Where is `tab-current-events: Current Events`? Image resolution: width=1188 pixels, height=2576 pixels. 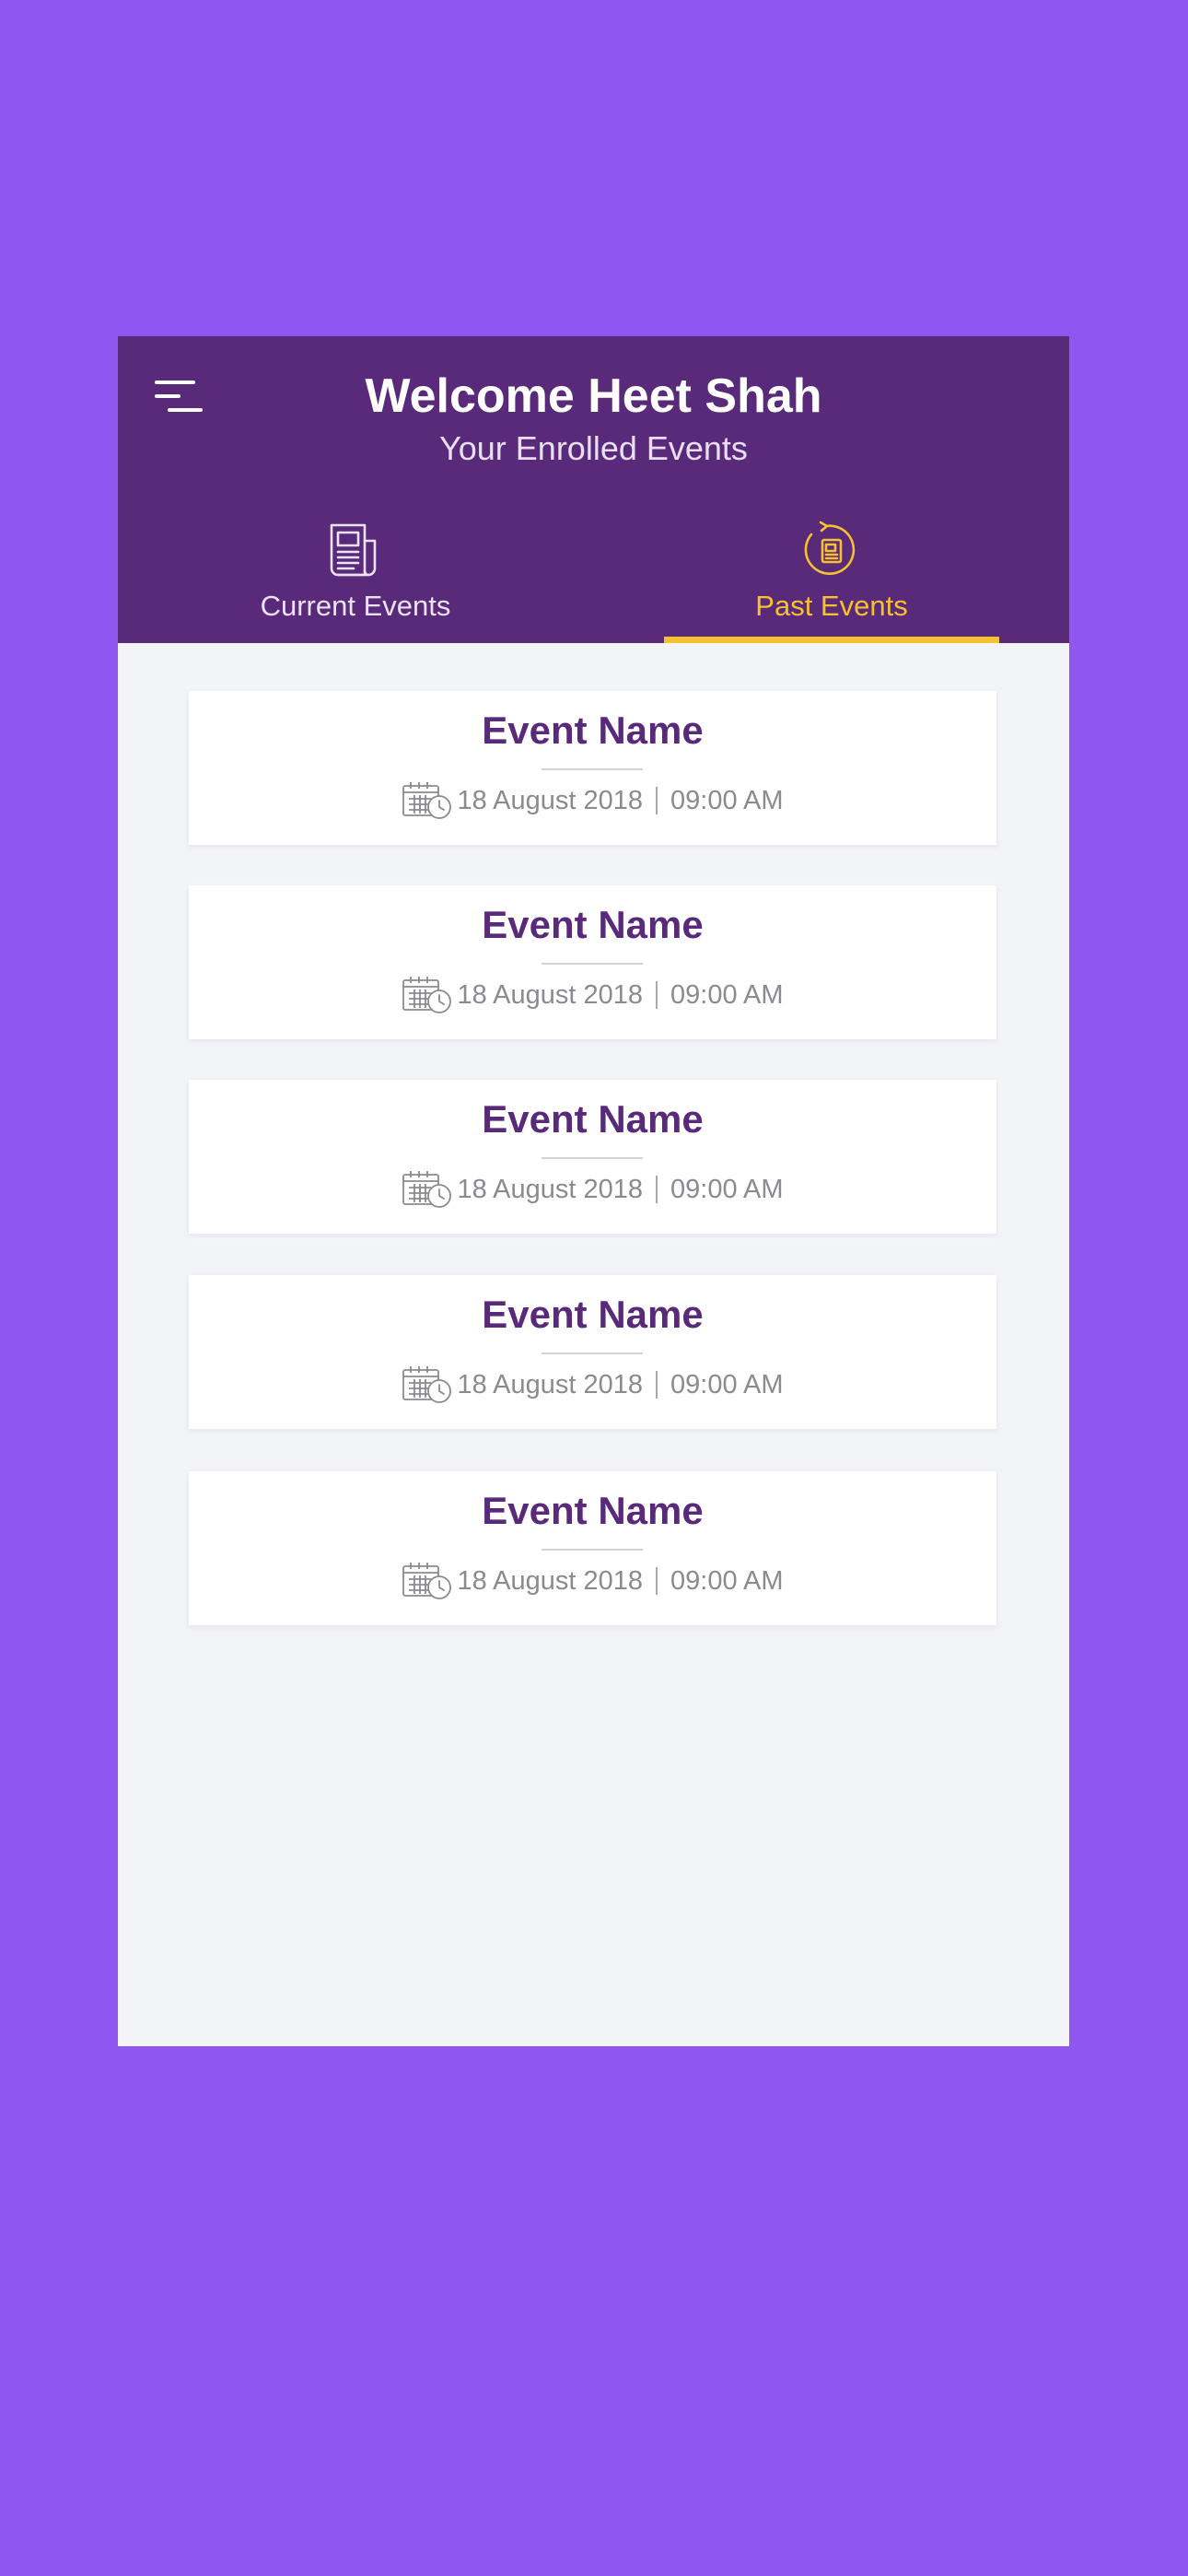
tab-current-events: Current Events is located at coordinates (355, 582).